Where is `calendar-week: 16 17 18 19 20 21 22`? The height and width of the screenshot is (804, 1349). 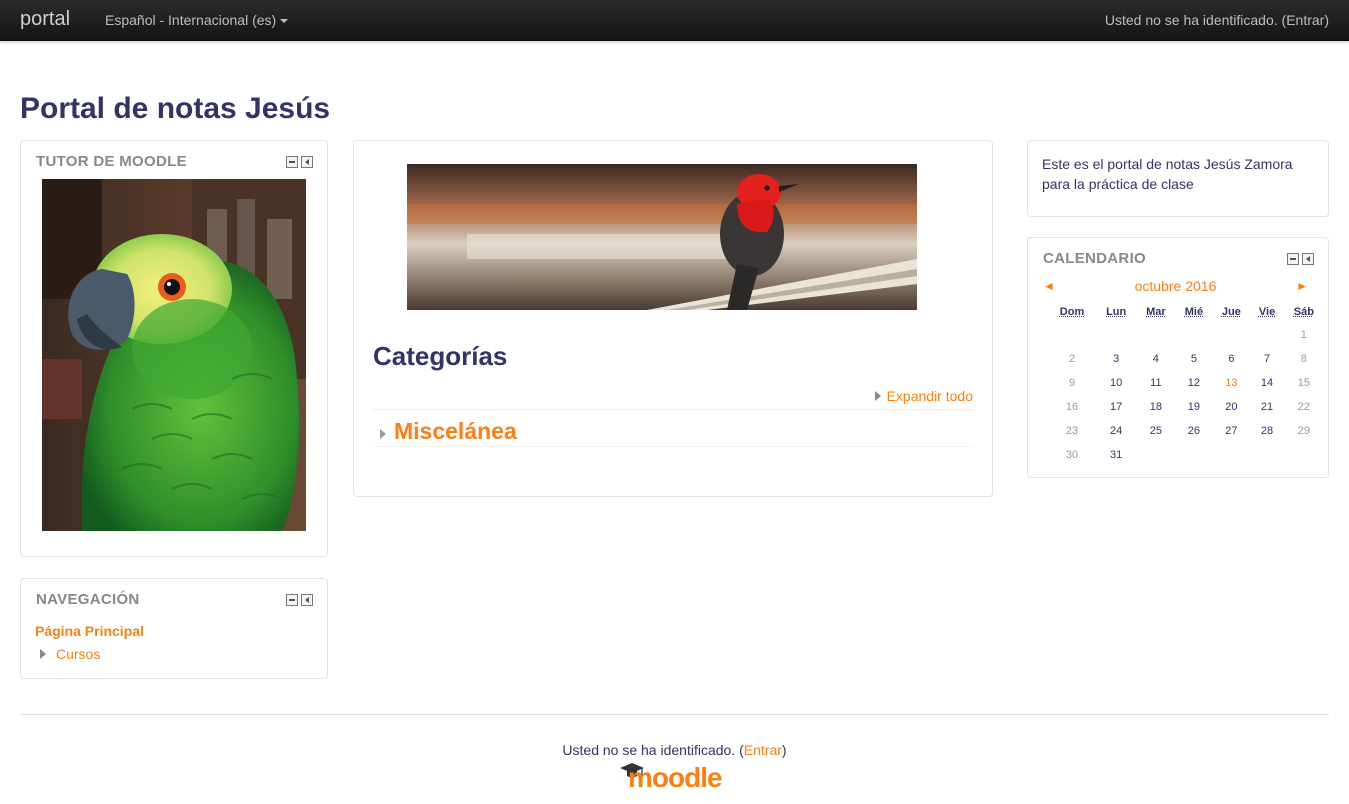
calendar-week: 16 17 18 19 20 21 22 is located at coordinates (1186, 407).